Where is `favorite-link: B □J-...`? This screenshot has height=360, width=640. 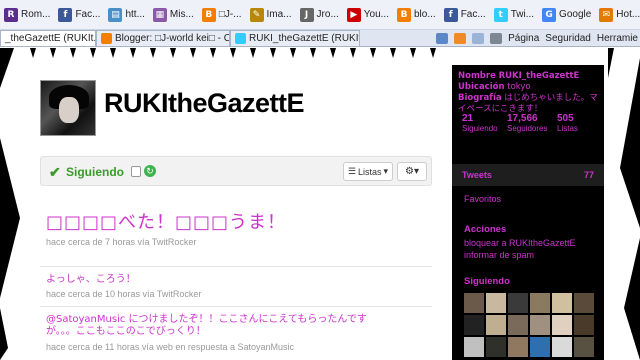
favorite-link: B □J-... is located at coordinates (222, 14).